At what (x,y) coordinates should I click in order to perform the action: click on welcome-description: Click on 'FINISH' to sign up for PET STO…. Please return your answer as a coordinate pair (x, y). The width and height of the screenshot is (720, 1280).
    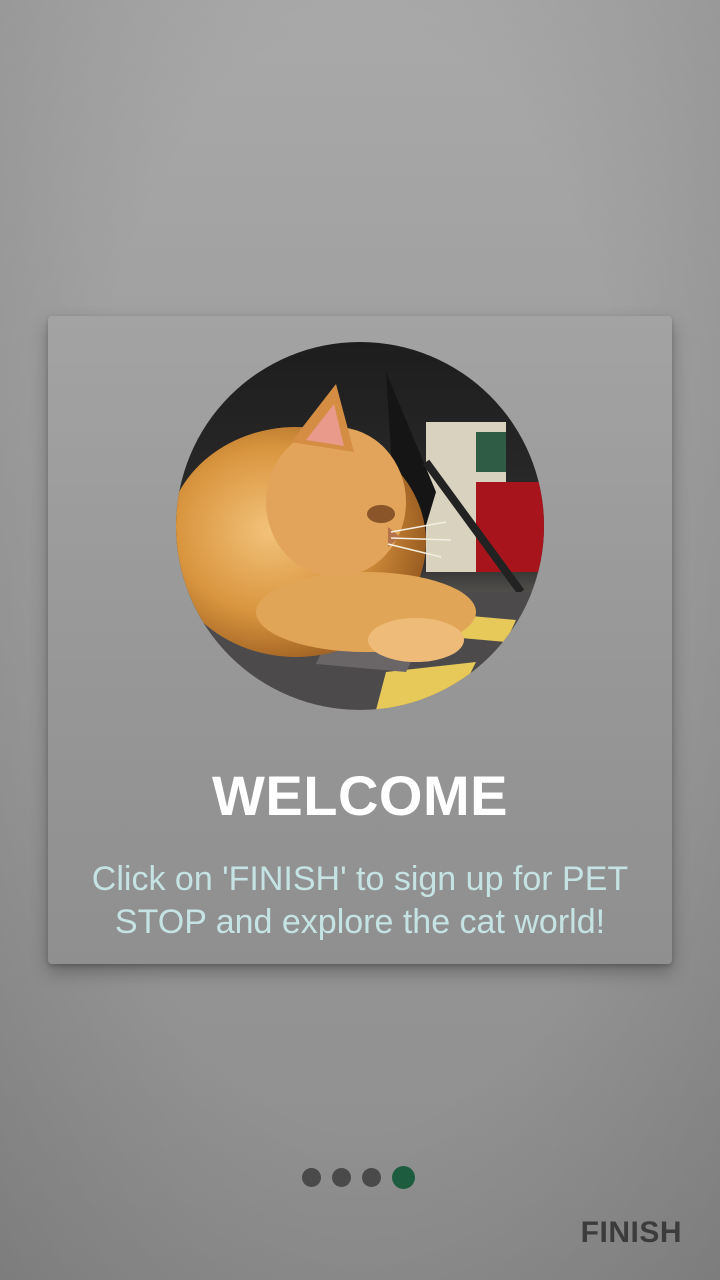
    Looking at the image, I should click on (360, 900).